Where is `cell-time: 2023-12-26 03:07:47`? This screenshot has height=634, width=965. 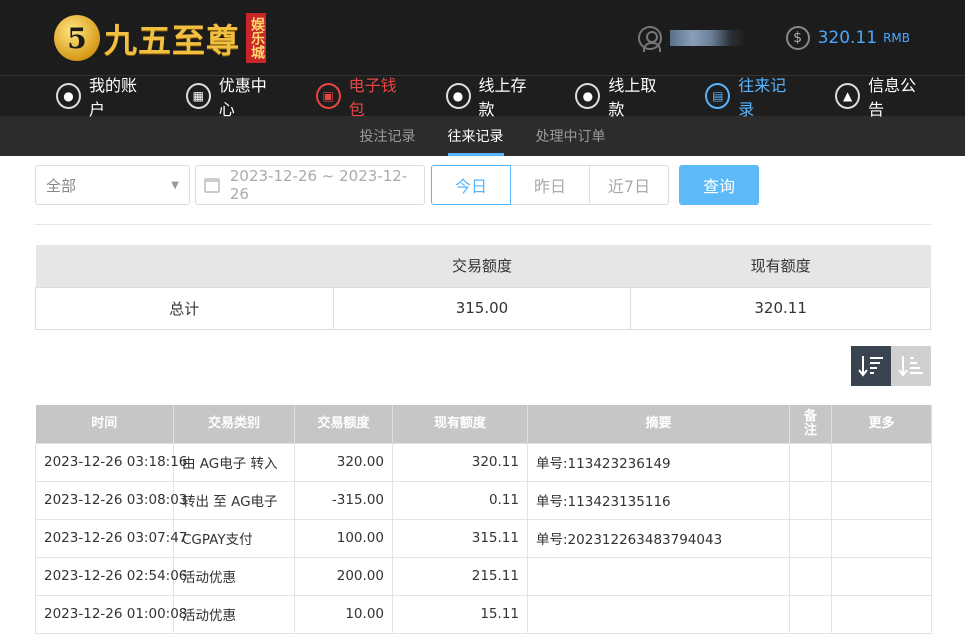
cell-time: 2023-12-26 03:07:47 is located at coordinates (111, 538).